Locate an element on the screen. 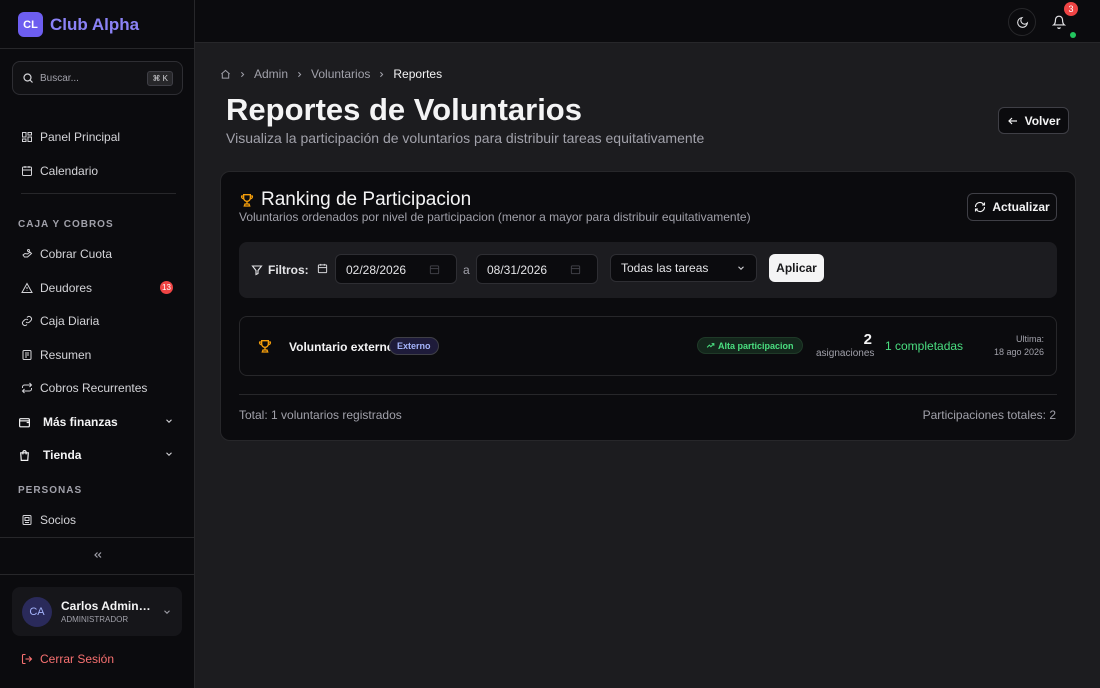 This screenshot has height=688, width=1100. sidebar-item-label: Calendario is located at coordinates (69, 171).